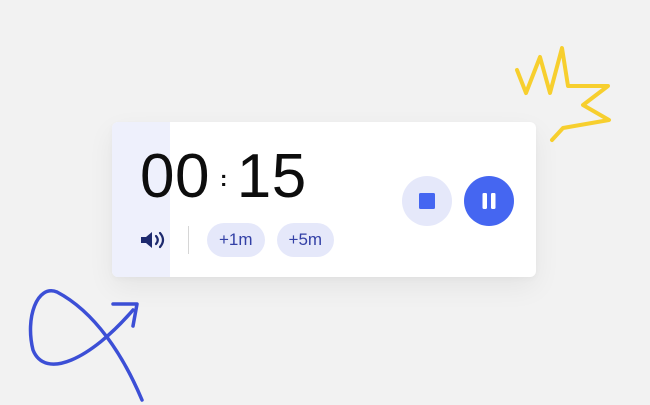 Image resolution: width=650 pixels, height=405 pixels. I want to click on stop-icon, so click(427, 201).